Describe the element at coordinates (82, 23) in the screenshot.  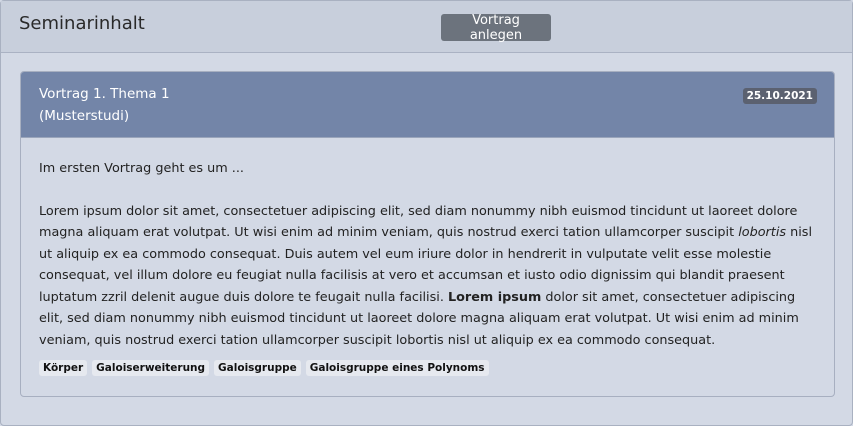
I see `page-title: Seminarinhalt` at that location.